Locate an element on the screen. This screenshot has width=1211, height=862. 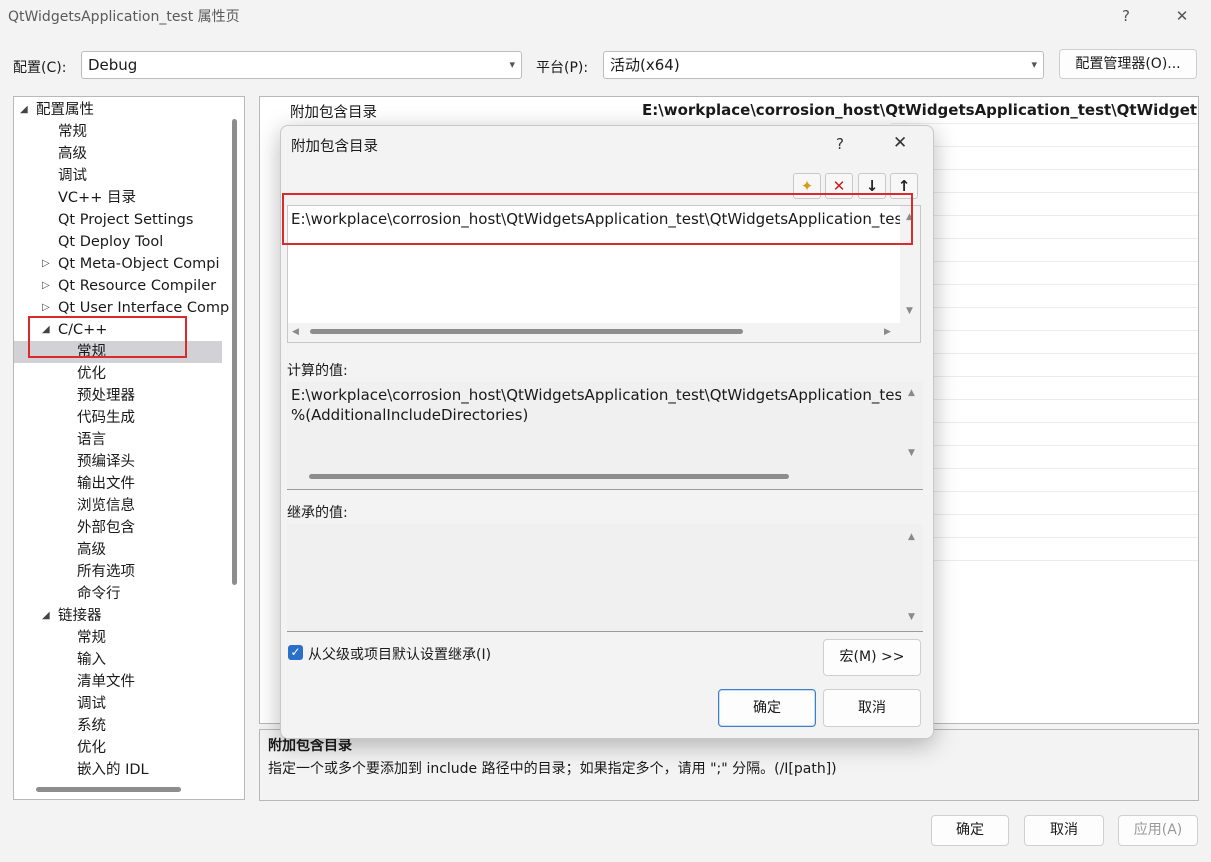
editor-horizontal-scrollbar: ◀ ▶ is located at coordinates (594, 332).